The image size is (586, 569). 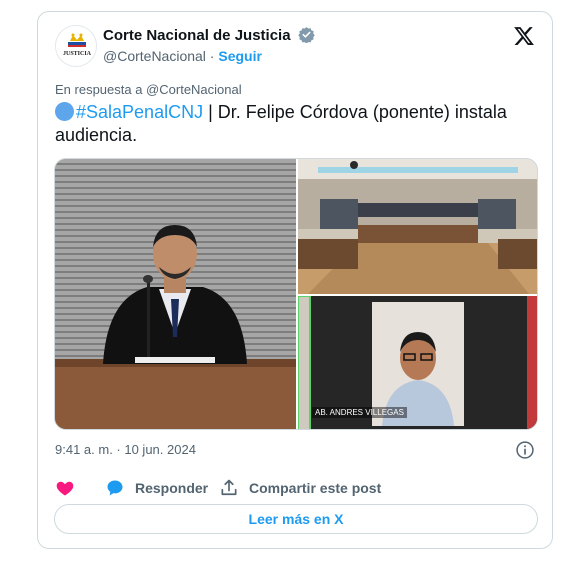 What do you see at coordinates (315, 488) in the screenshot?
I see `share-label: Compartir este post` at bounding box center [315, 488].